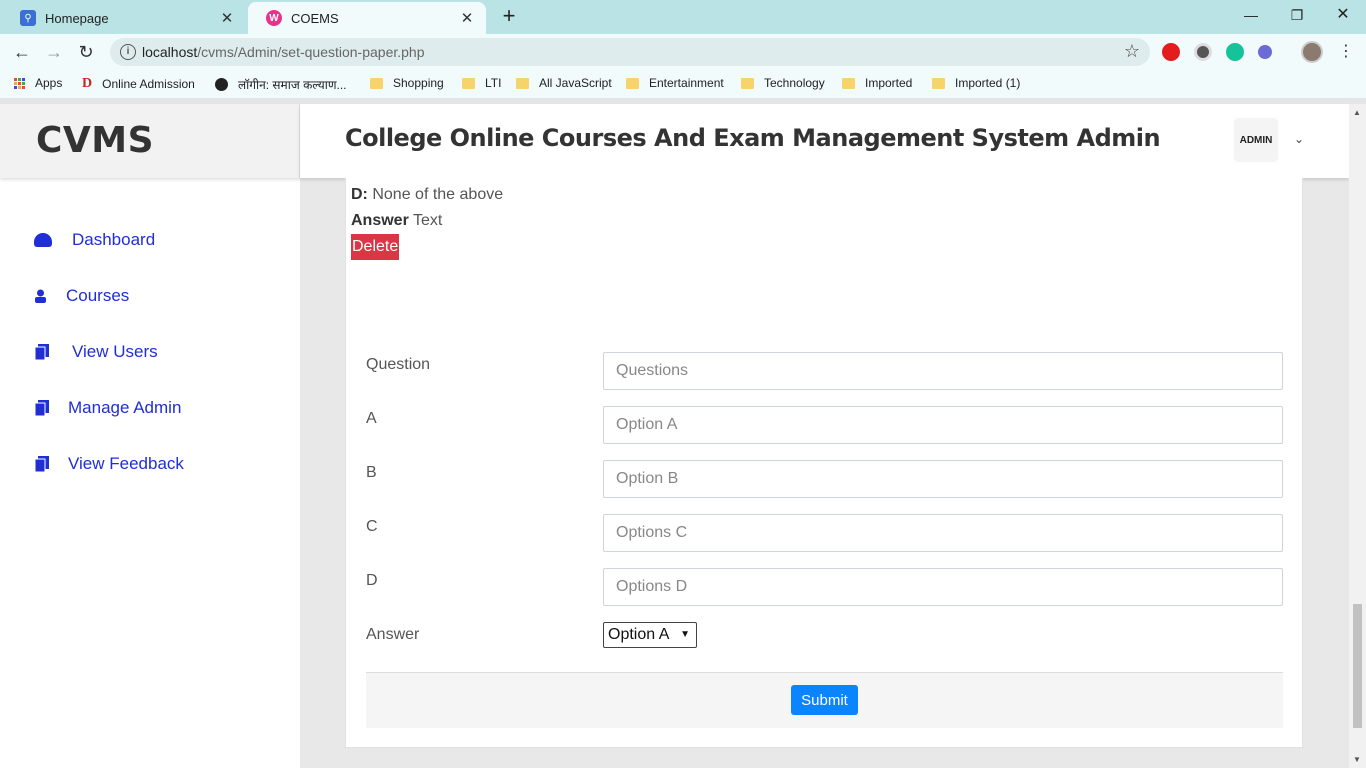  Describe the element at coordinates (148, 84) in the screenshot. I see `bookmark-label: Online Admission` at that location.